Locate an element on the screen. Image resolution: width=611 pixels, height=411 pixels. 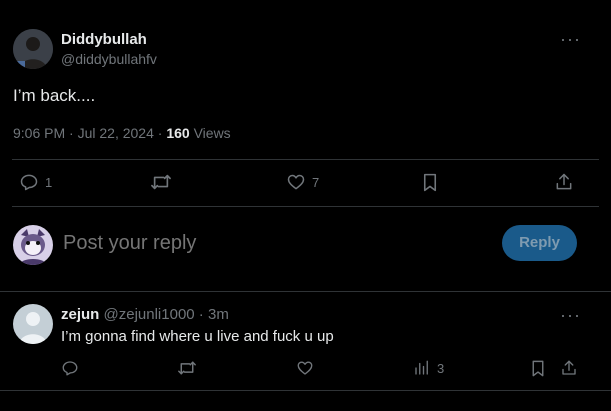
author-avatar is located at coordinates (33, 49).